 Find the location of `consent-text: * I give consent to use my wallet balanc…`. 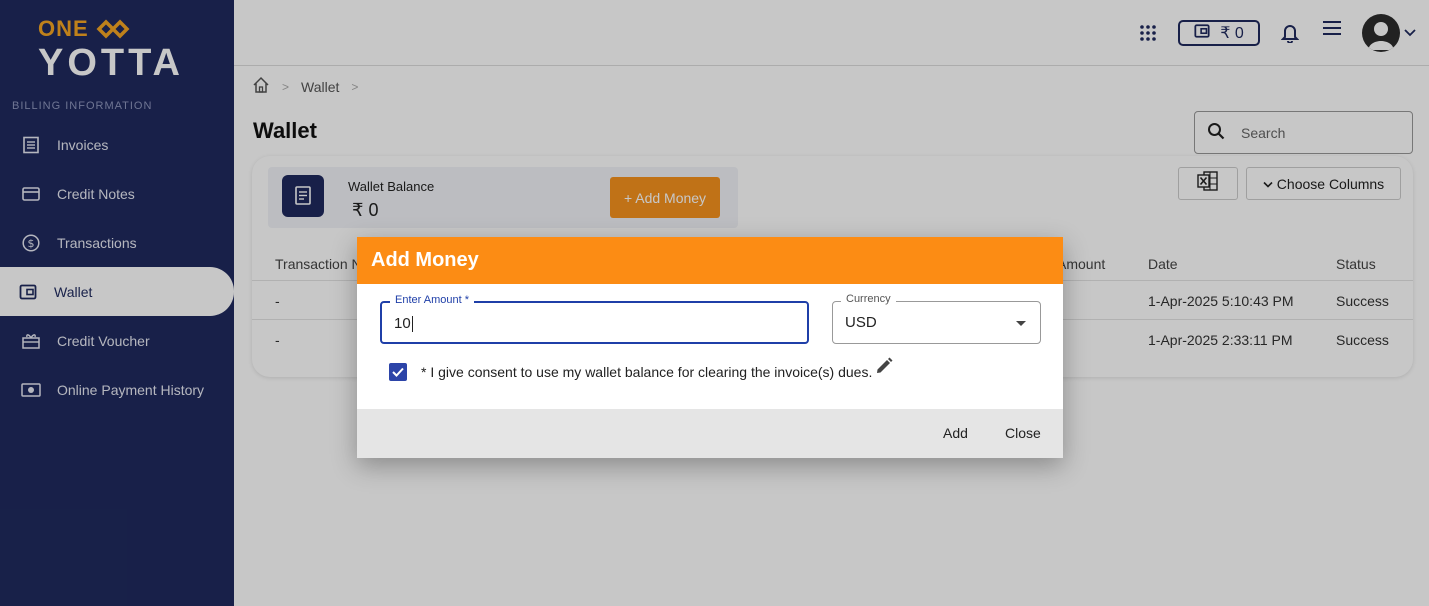

consent-text: * I give consent to use my wallet balanc… is located at coordinates (647, 372).